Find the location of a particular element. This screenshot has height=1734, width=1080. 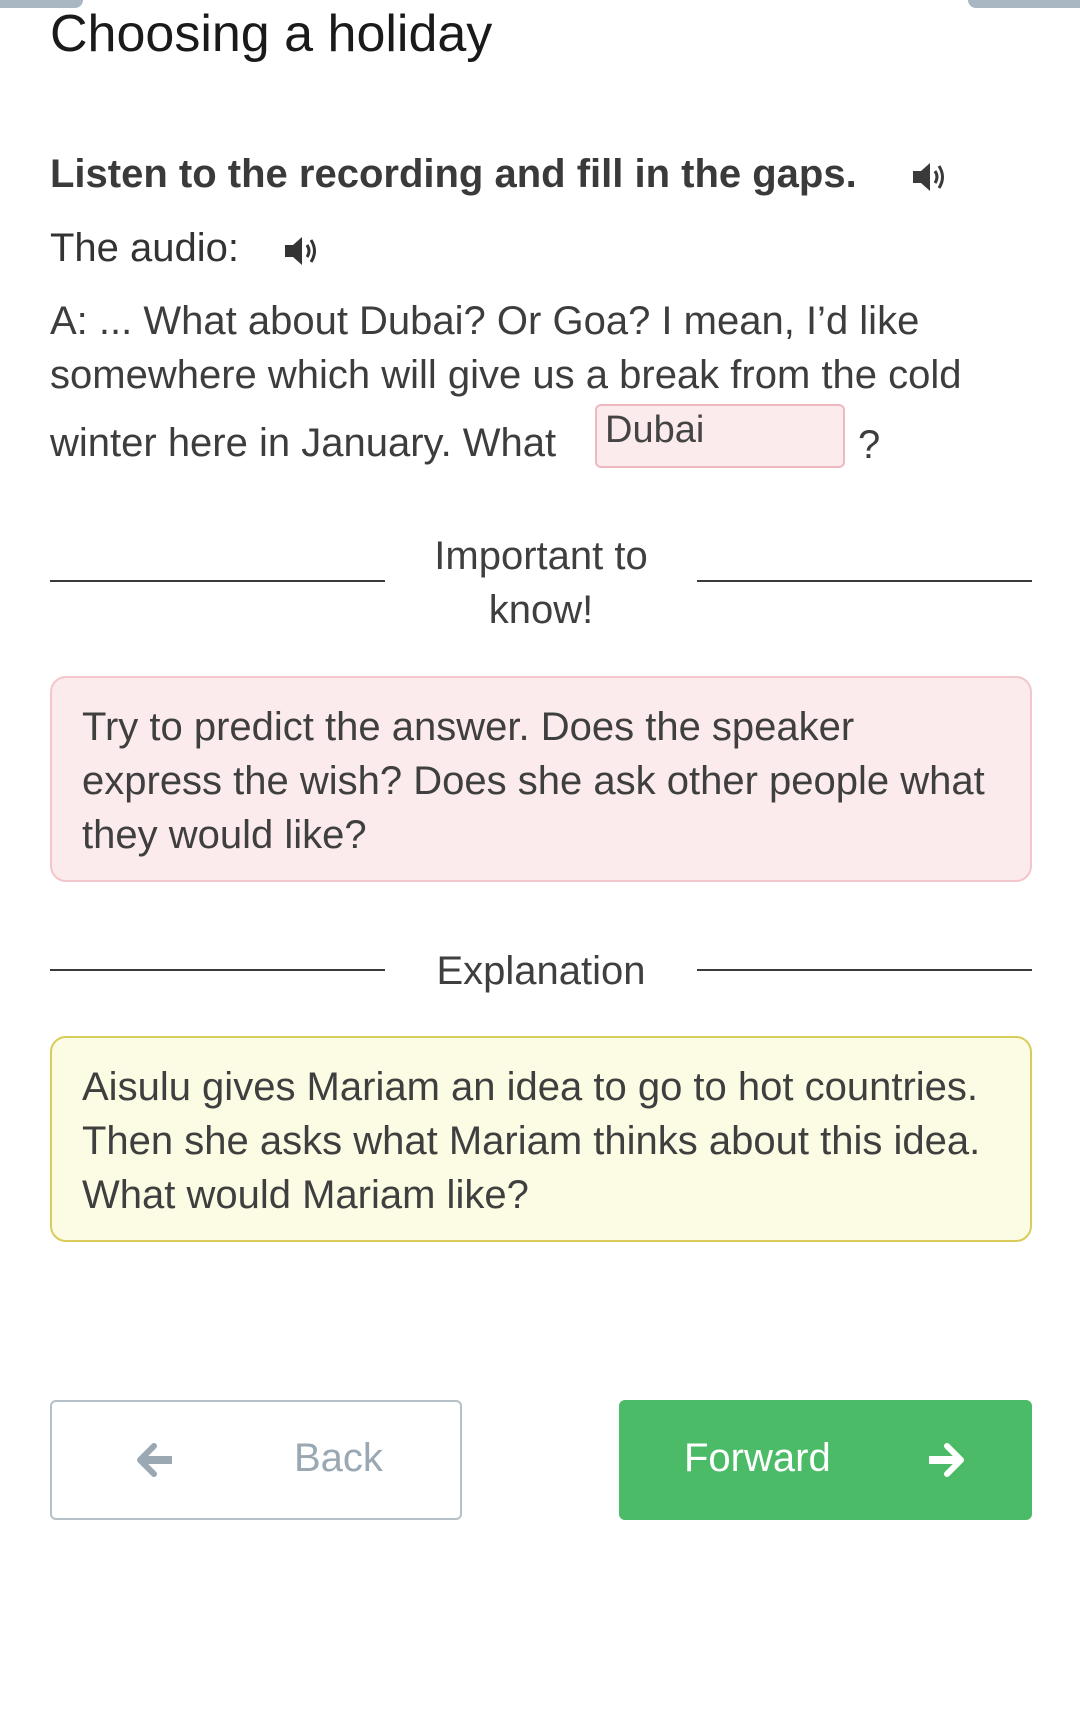

forward-button-label: Forward is located at coordinates (757, 1458).